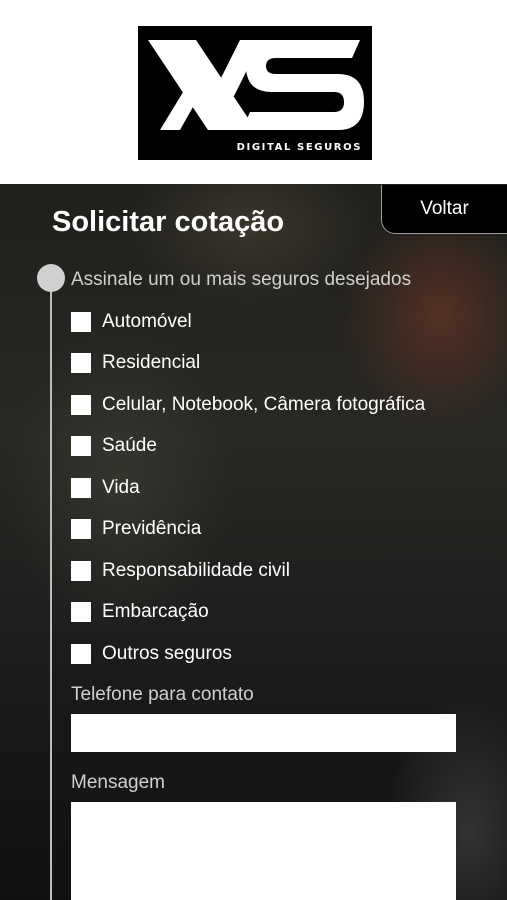 The width and height of the screenshot is (507, 900). Describe the element at coordinates (444, 209) in the screenshot. I see `back-button: Voltar` at that location.